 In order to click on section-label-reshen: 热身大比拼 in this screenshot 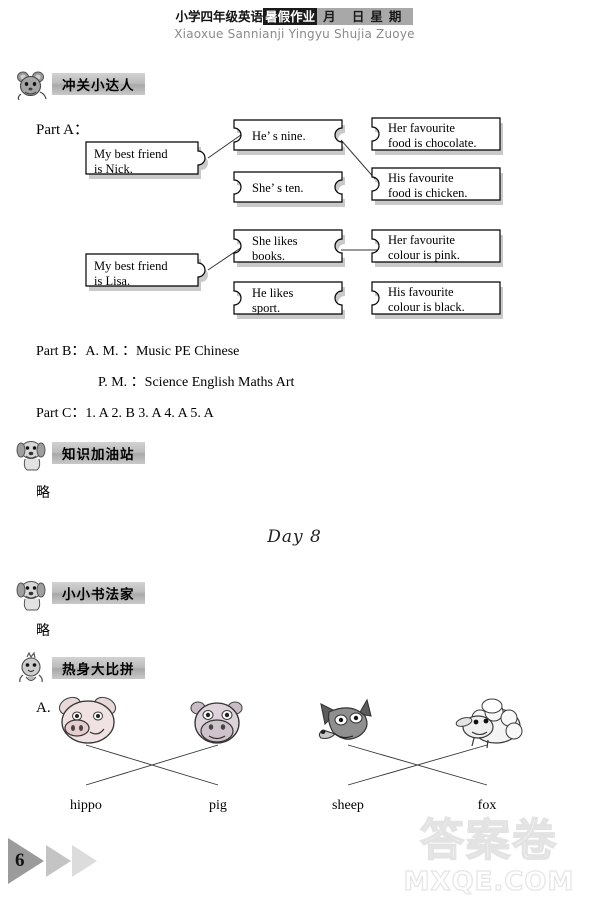, I will do `click(98, 670)`.